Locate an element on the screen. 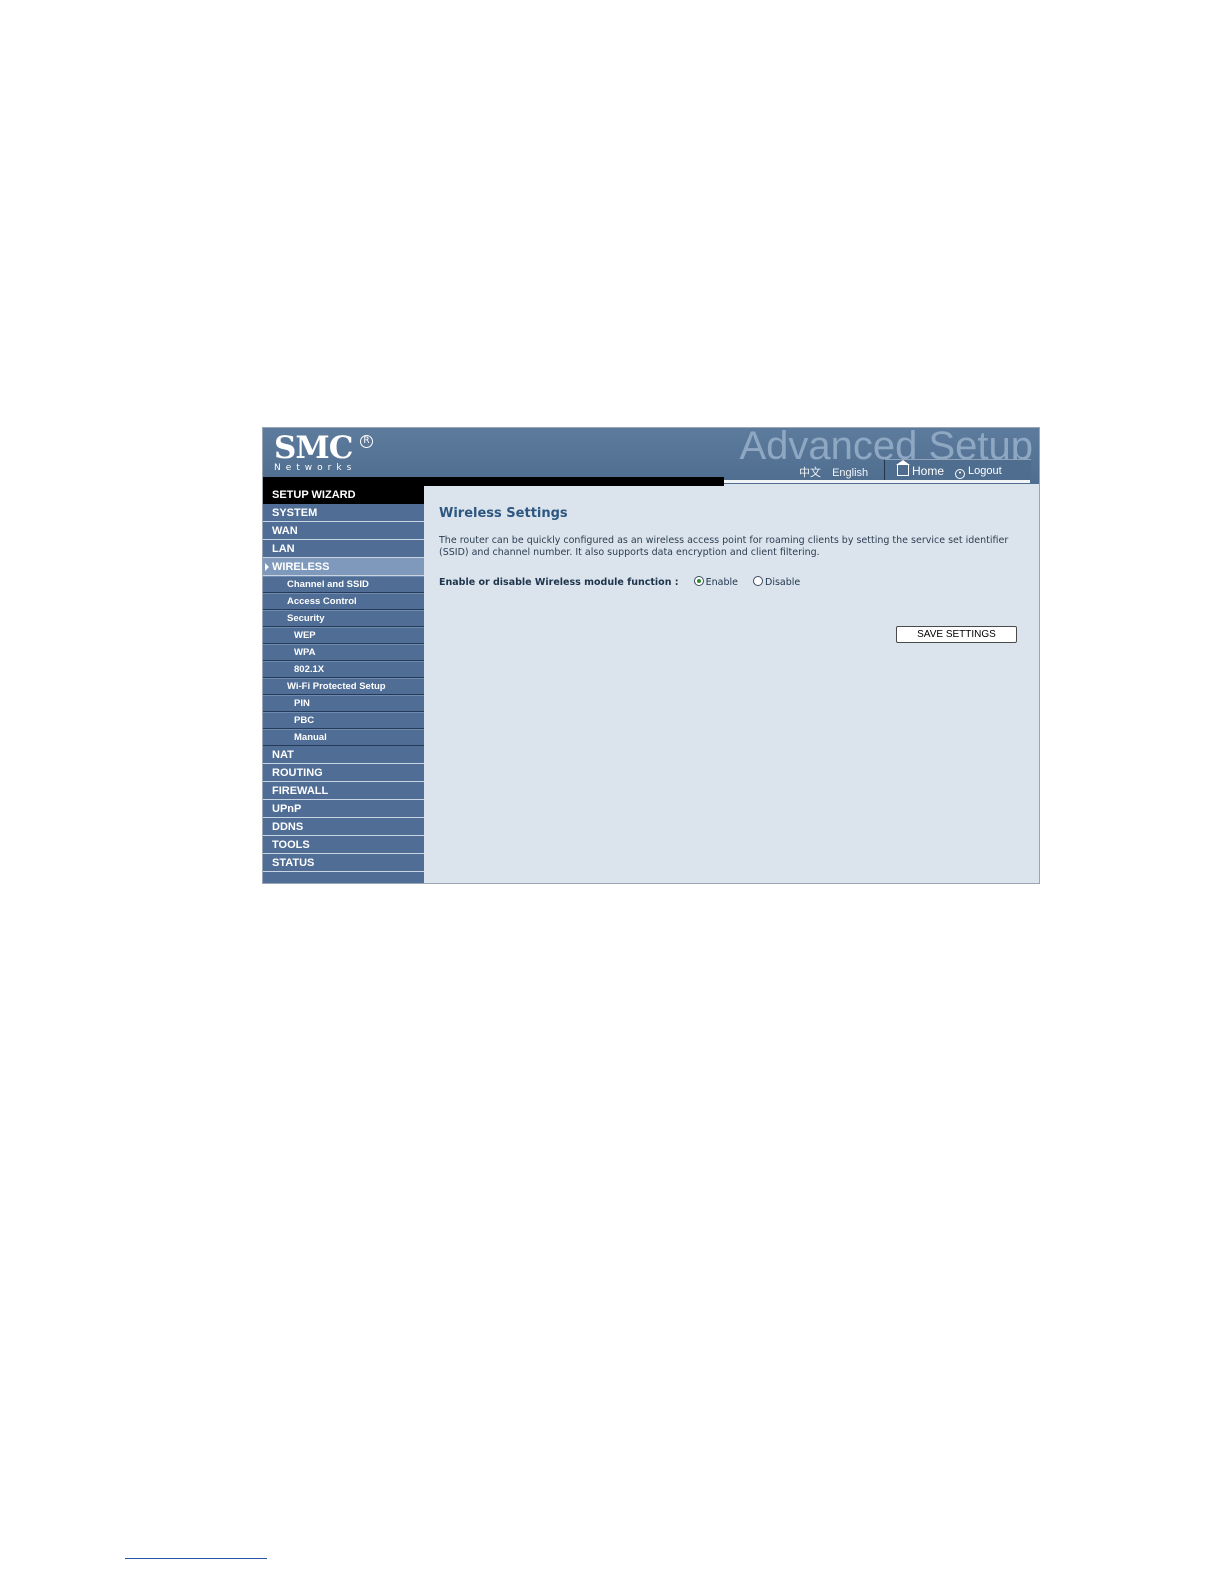  logout-link: • Logout is located at coordinates (978, 472).